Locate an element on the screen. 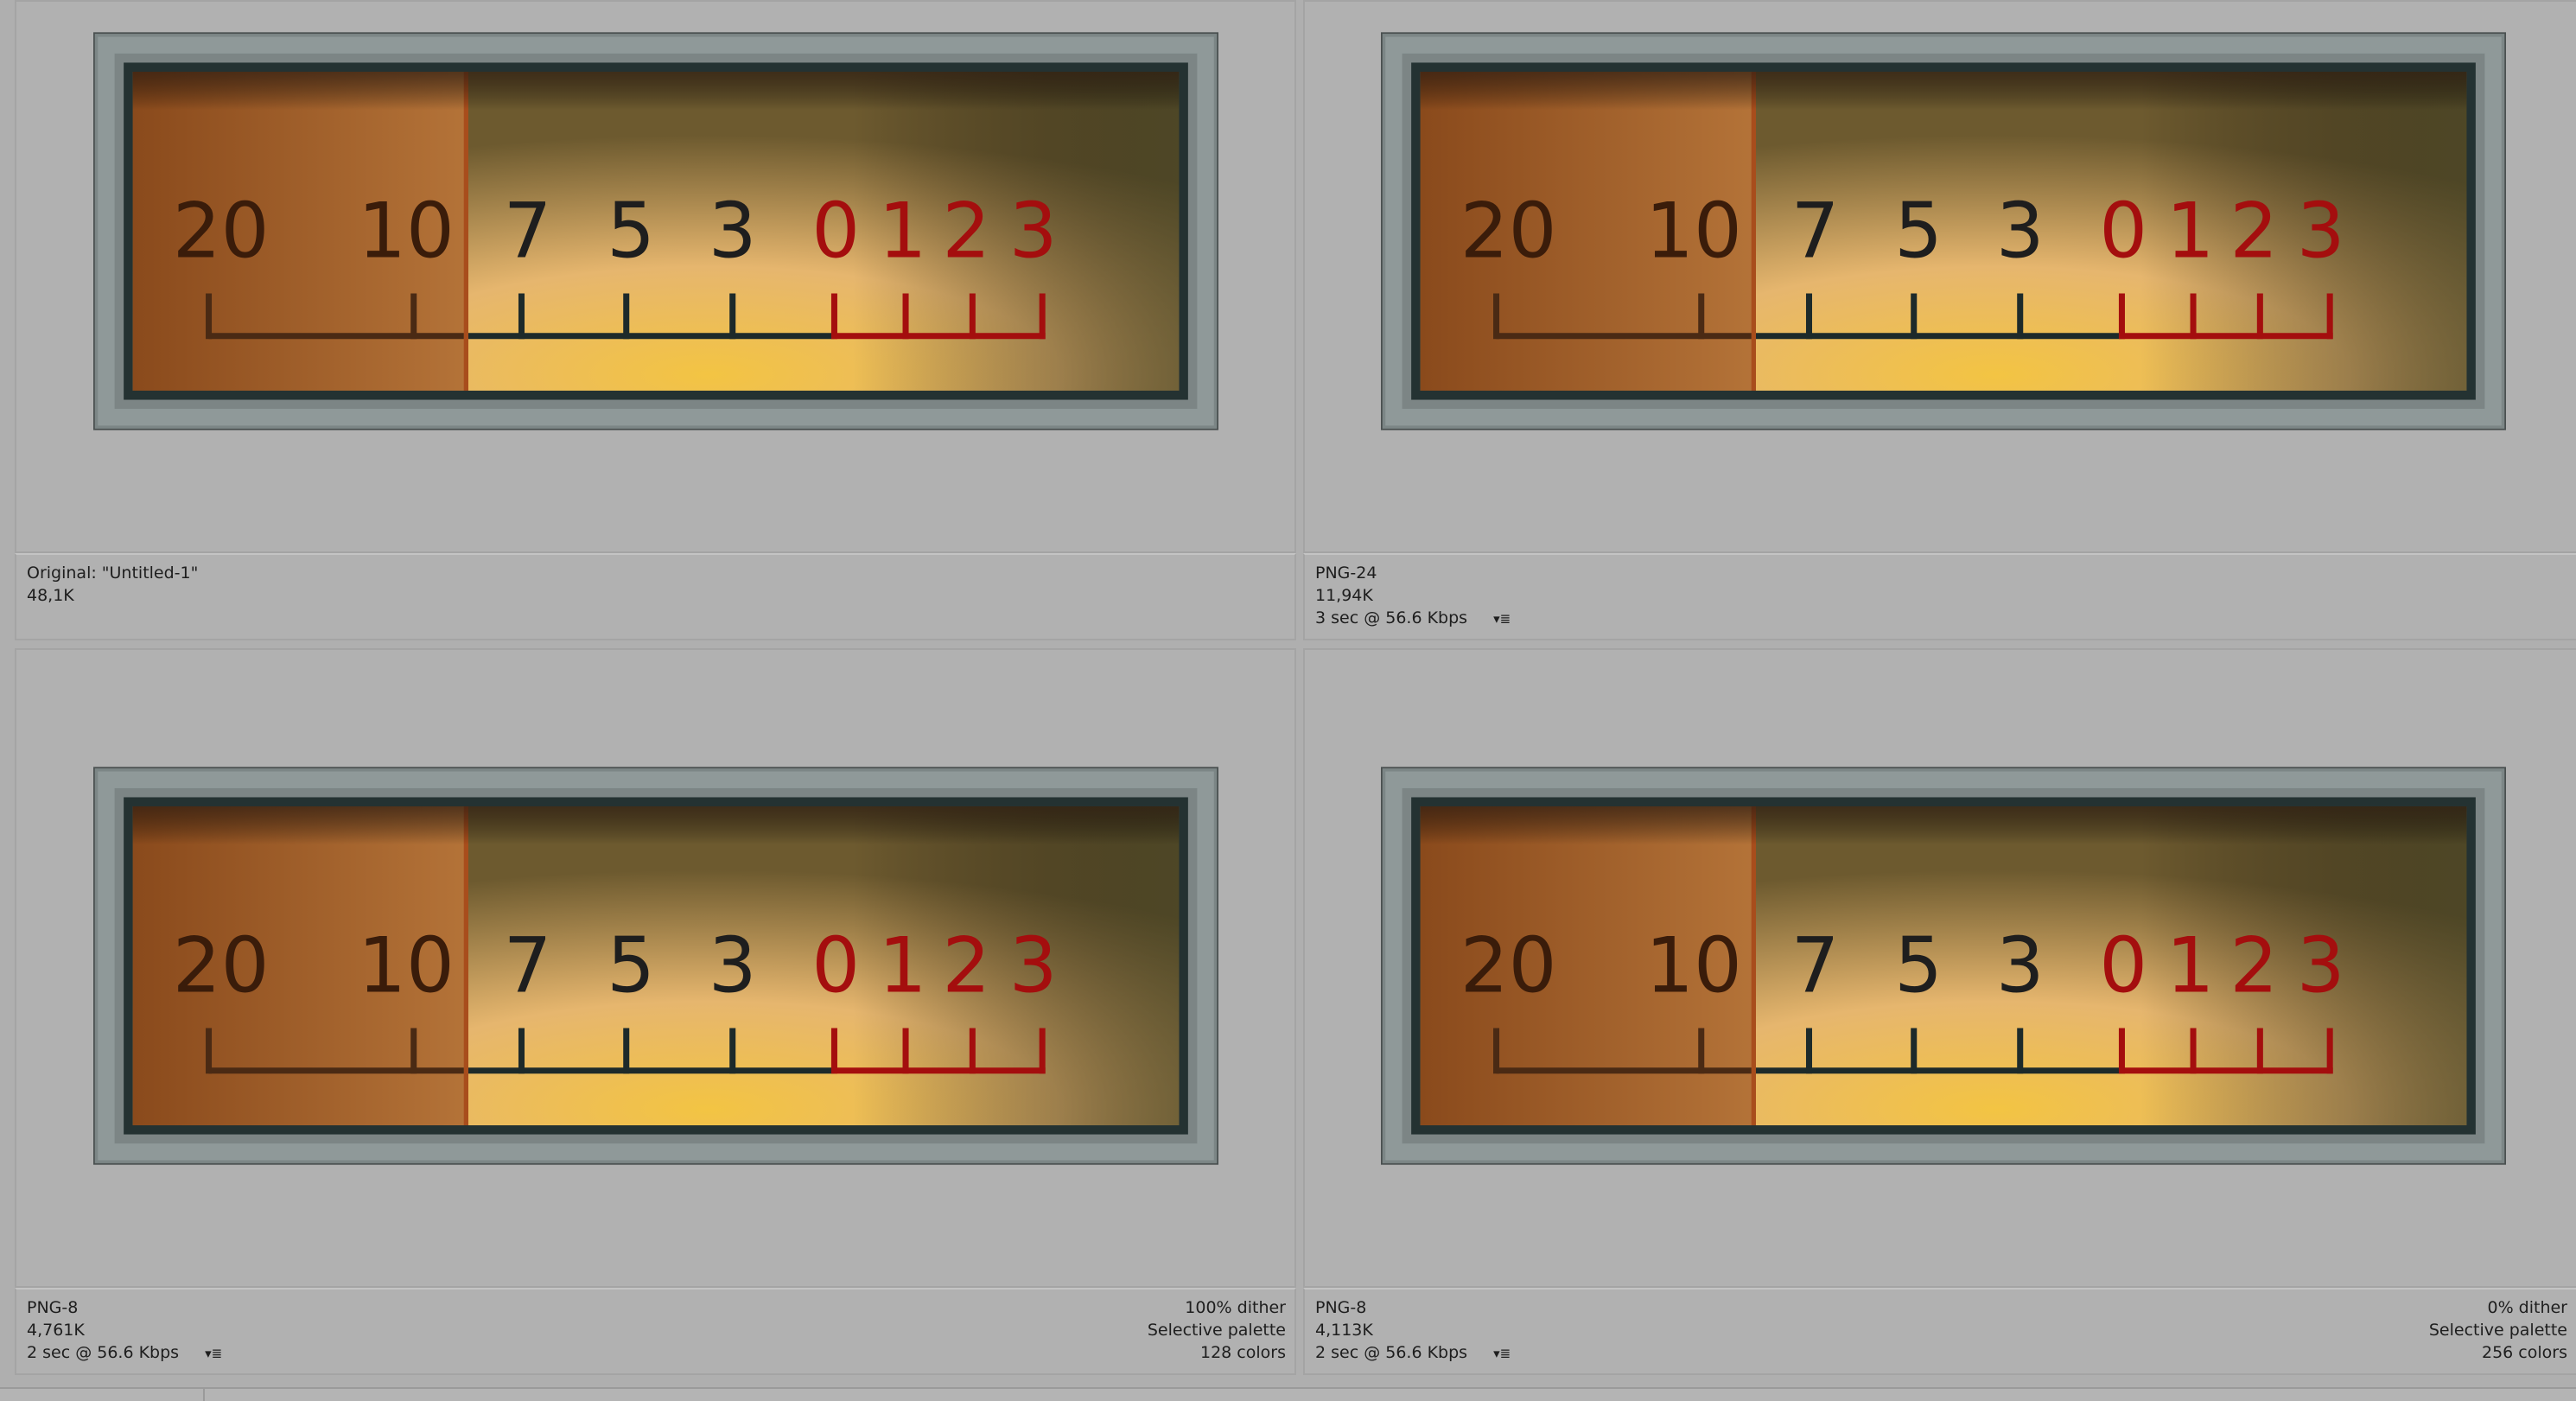  dither-setting: 0% dither is located at coordinates (2527, 1307).